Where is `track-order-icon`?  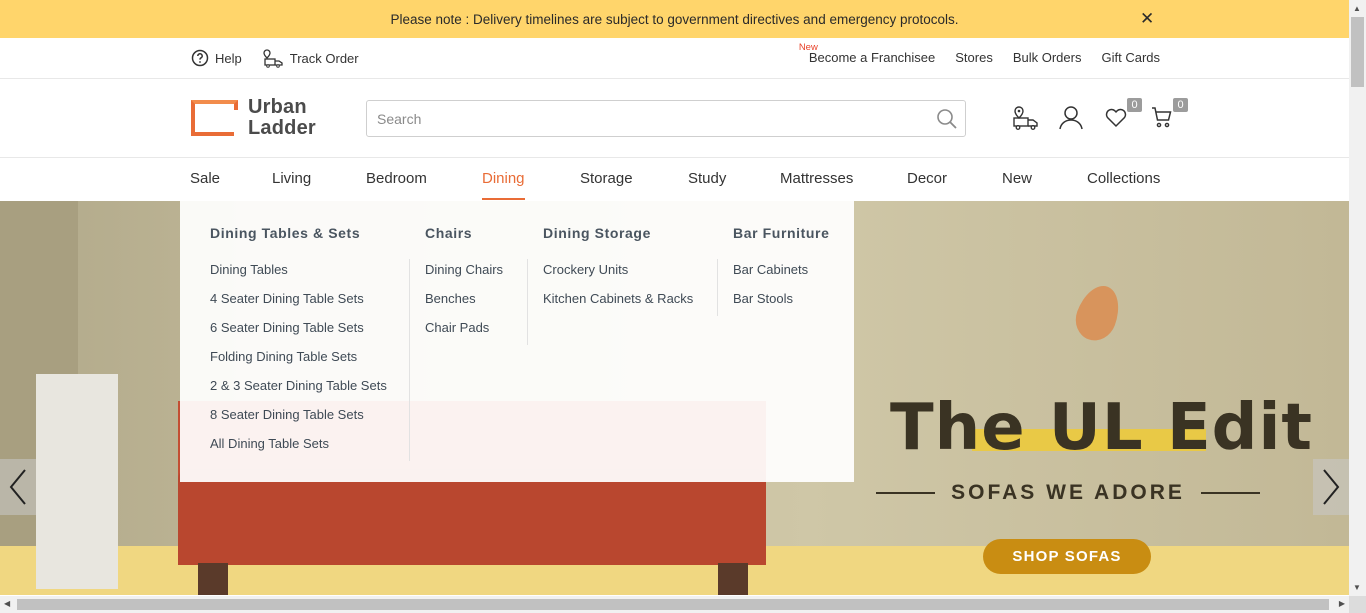 track-order-icon is located at coordinates (273, 58).